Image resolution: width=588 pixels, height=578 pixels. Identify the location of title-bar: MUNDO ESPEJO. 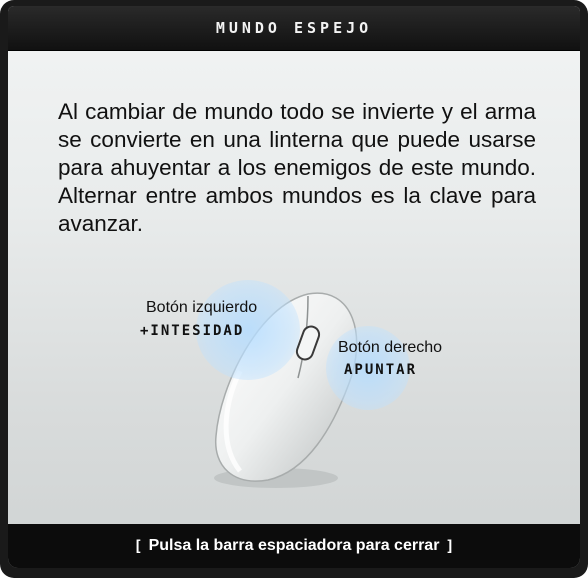
(294, 28).